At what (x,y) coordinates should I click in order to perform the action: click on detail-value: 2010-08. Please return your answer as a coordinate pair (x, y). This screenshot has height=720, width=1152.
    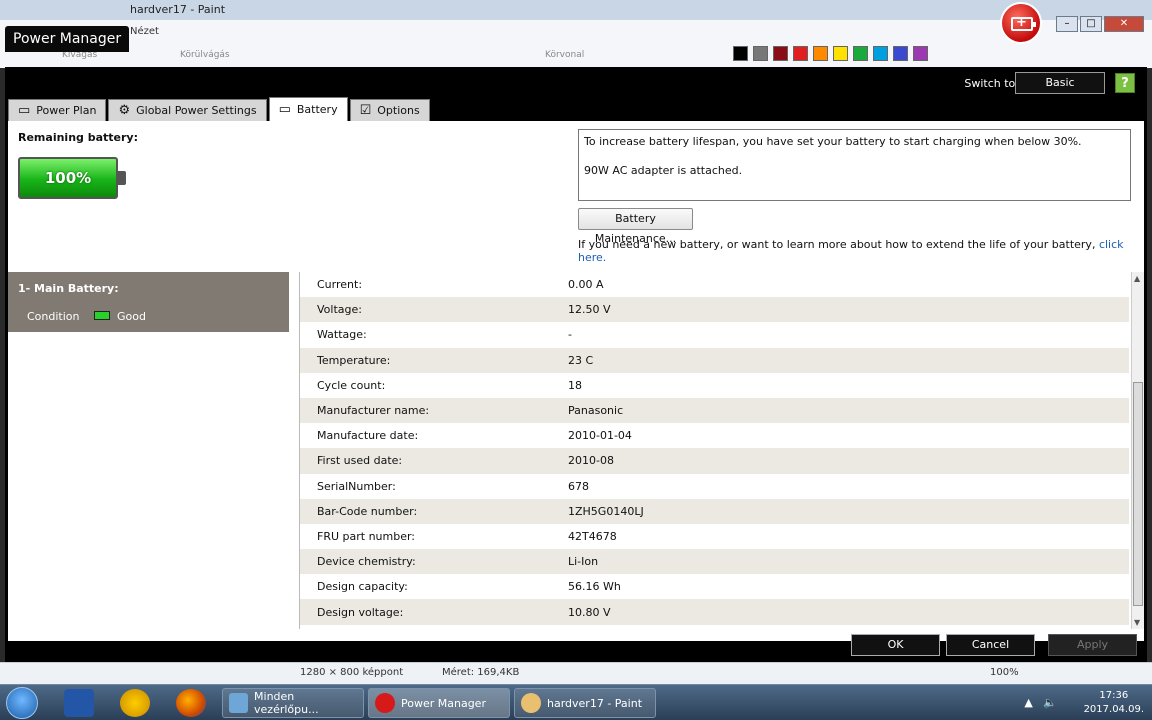
    Looking at the image, I should click on (591, 461).